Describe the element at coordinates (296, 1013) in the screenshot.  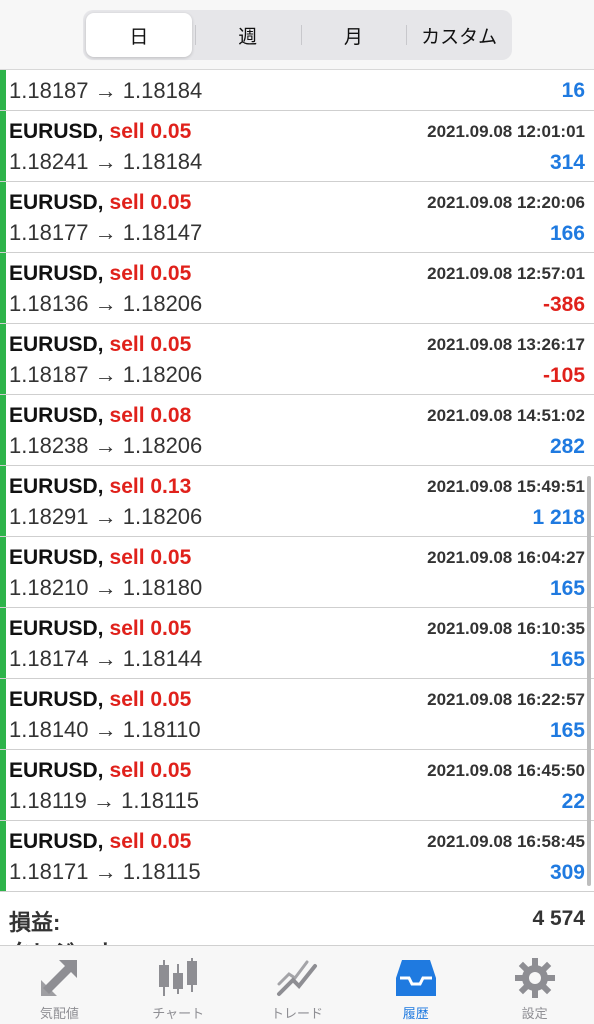
I see `tab-label: トレード` at that location.